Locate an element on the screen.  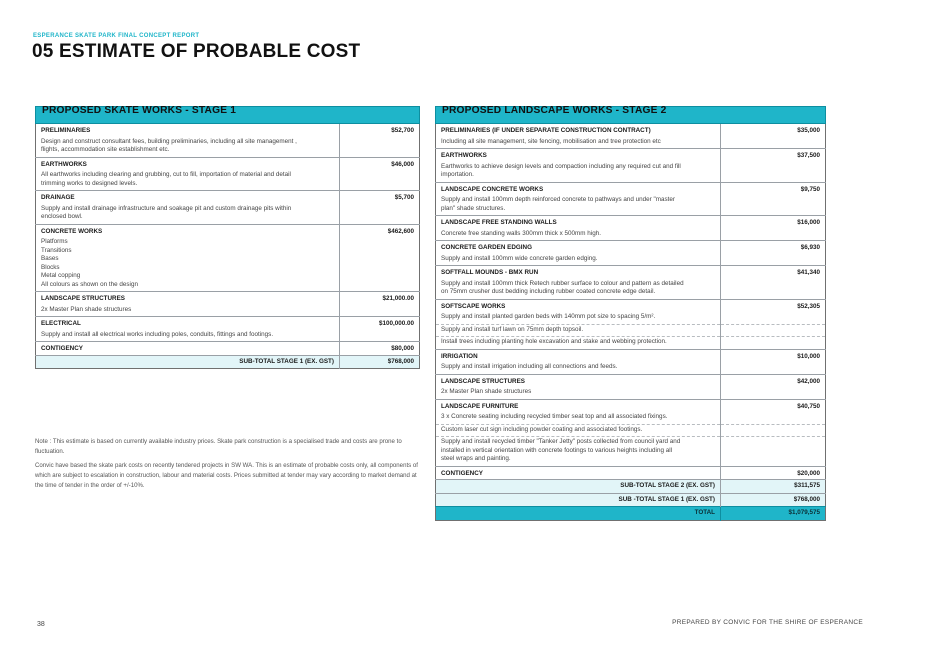
cost-item-row: EARTHWORKS $37,500 is located at coordinates (630, 155).